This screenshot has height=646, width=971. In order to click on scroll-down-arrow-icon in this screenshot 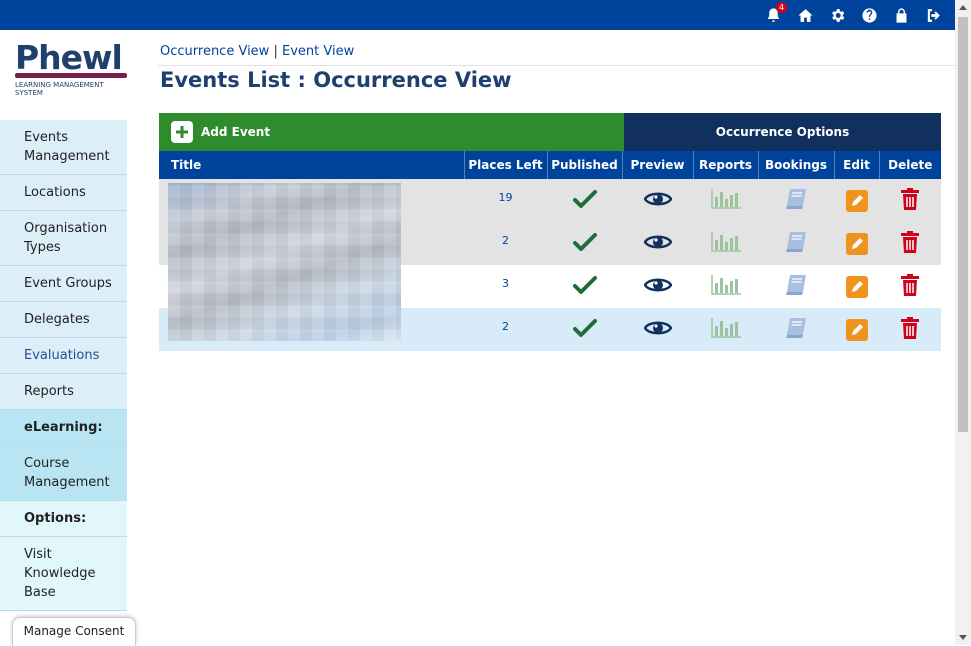, I will do `click(963, 637)`.